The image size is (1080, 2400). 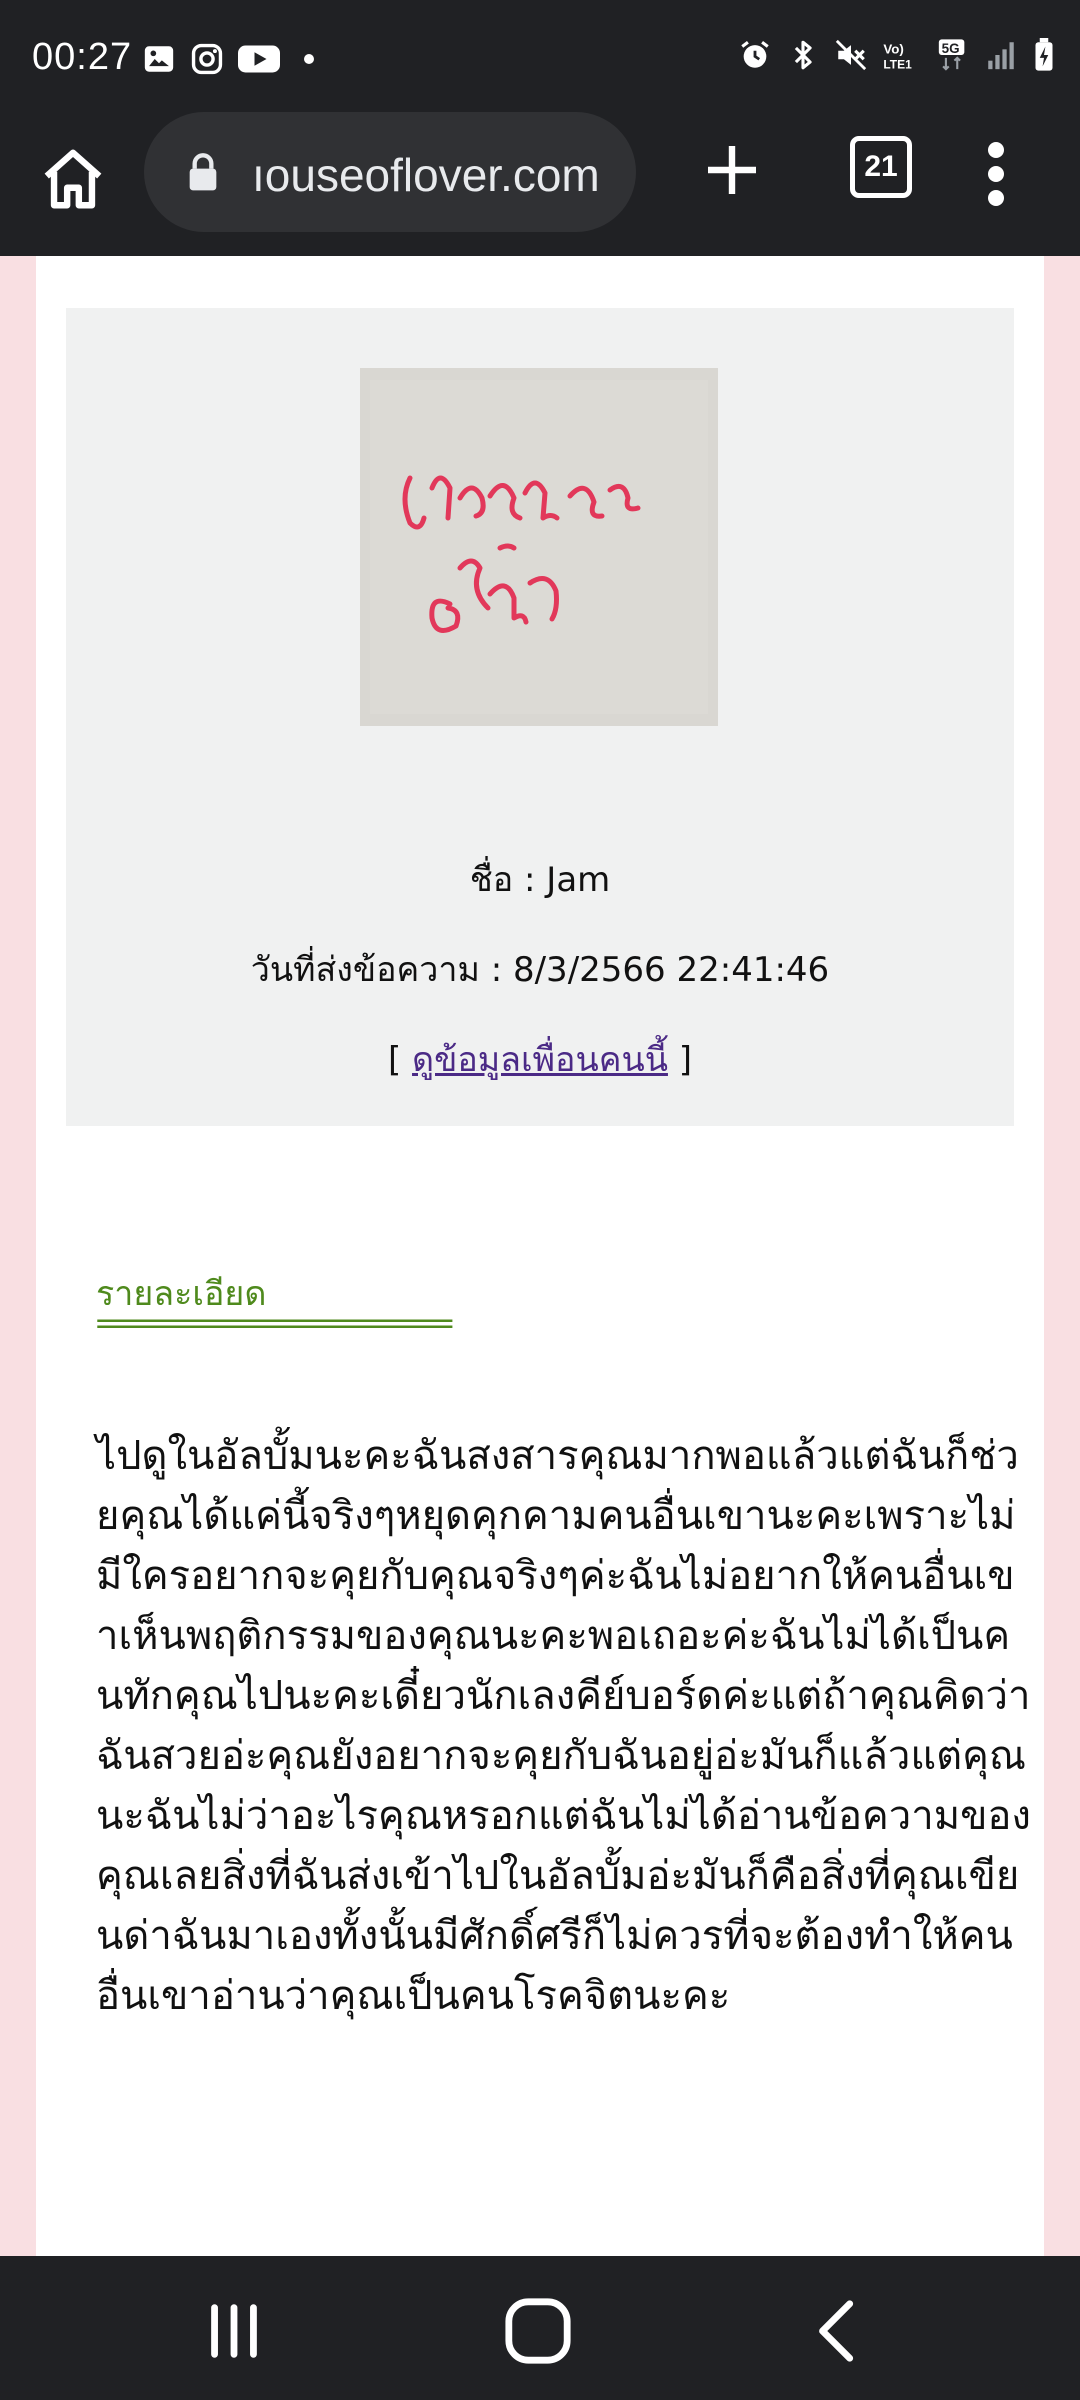 I want to click on browser-toolbar: ıouseoflover.com 21, so click(x=540, y=183).